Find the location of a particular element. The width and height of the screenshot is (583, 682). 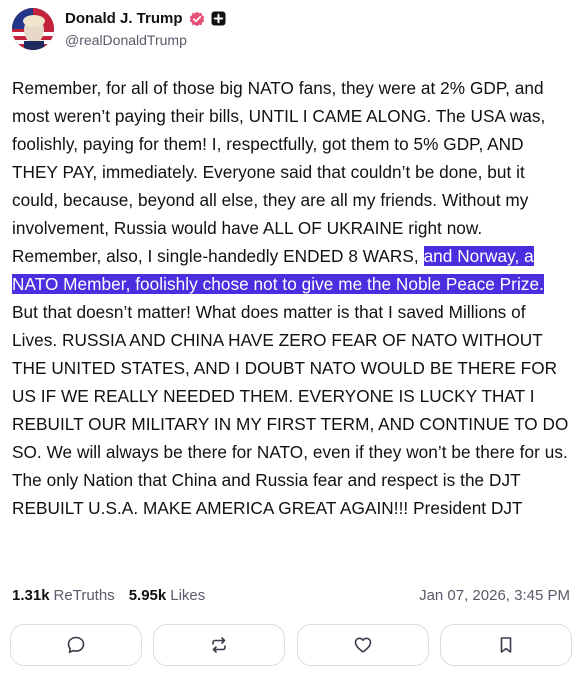

author-handle: @realDonaldTrump is located at coordinates (126, 40).